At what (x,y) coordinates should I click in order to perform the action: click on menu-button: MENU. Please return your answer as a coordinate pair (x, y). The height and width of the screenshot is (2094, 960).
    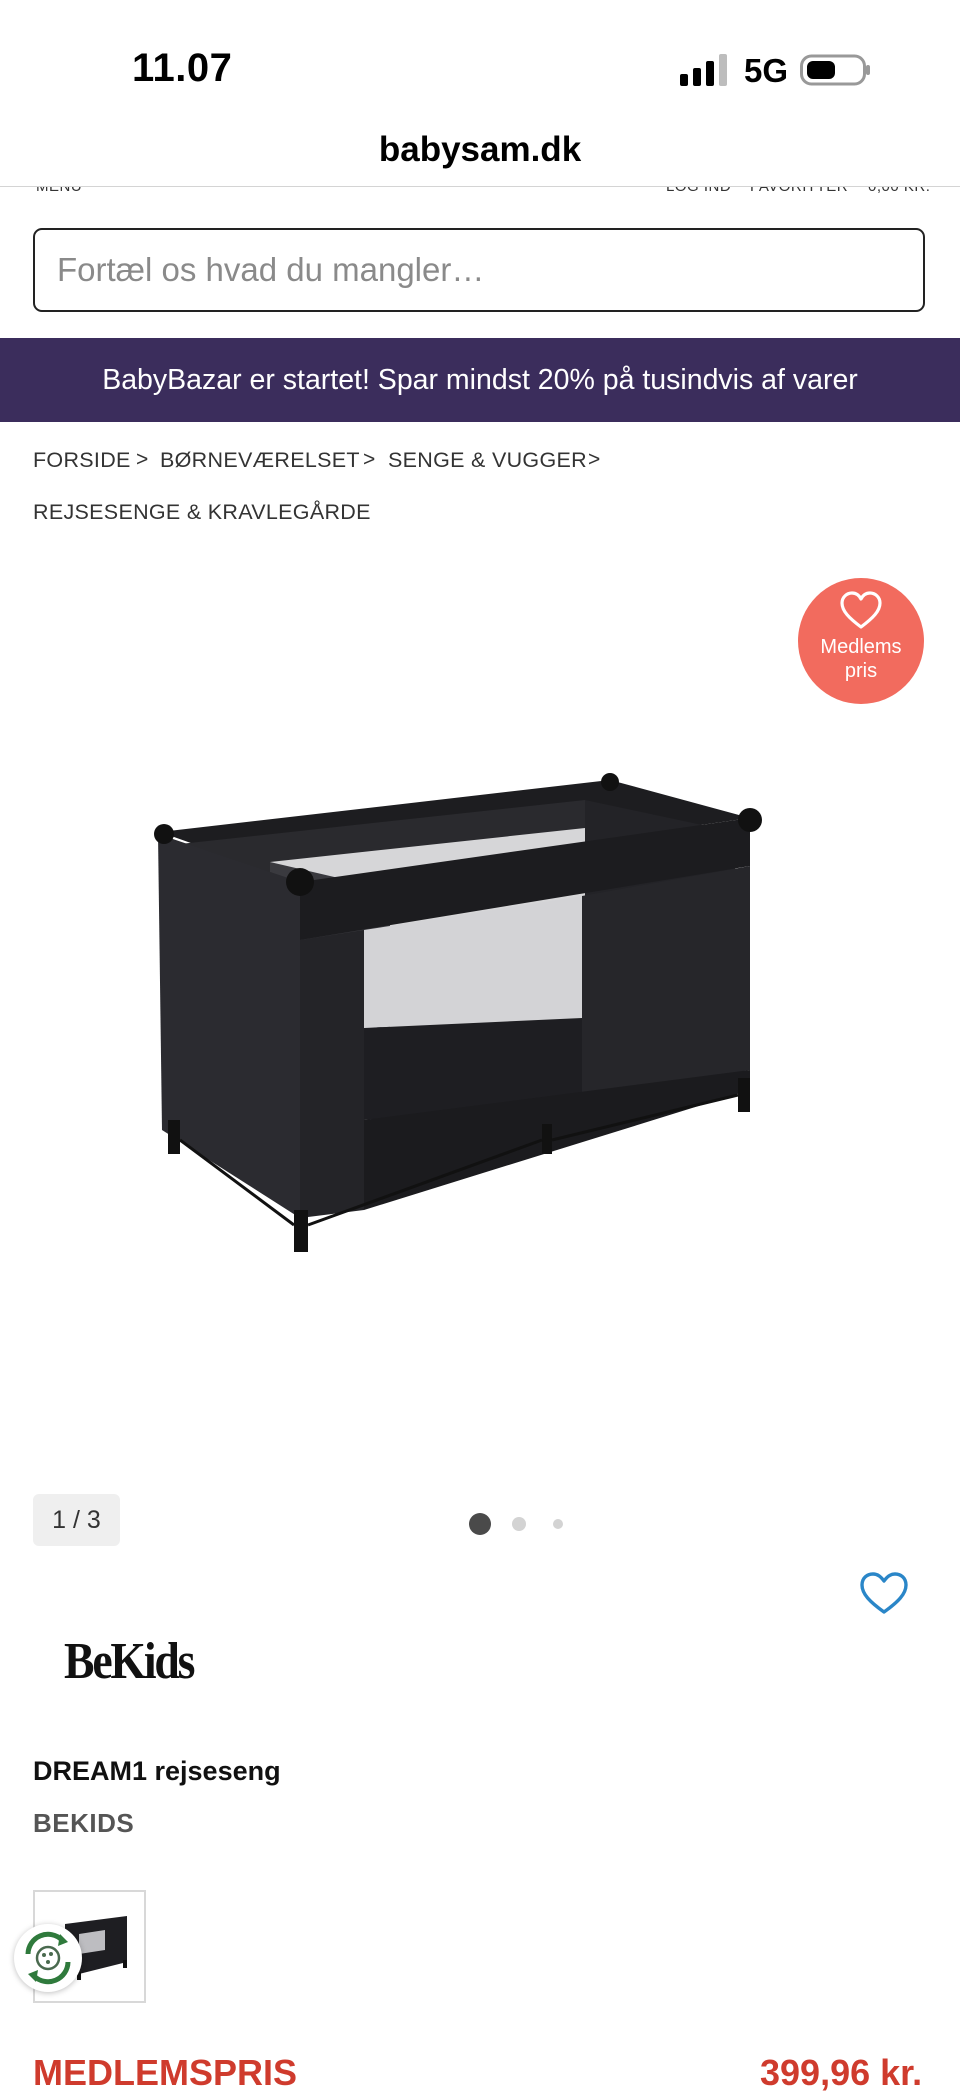
    Looking at the image, I should click on (59, 191).